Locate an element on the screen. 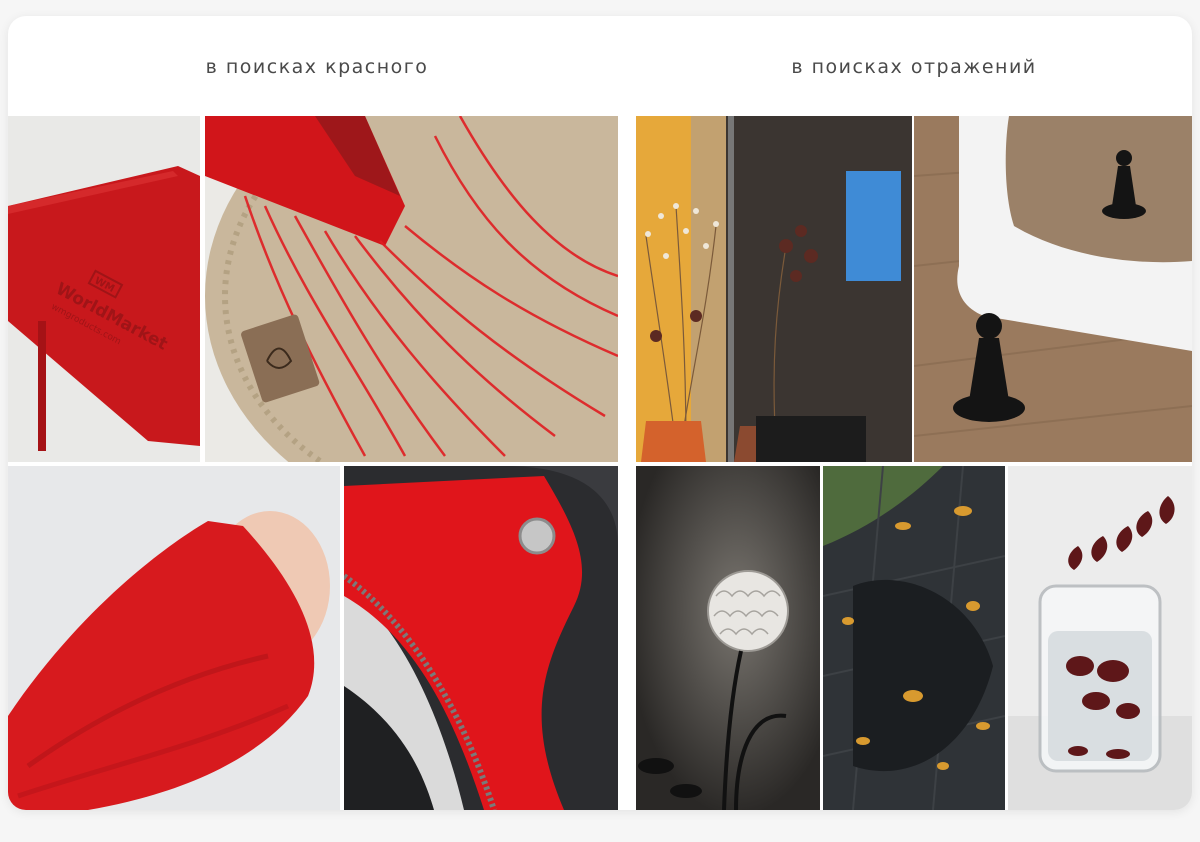 This screenshot has height=842, width=1200. photo-red-bag is located at coordinates (481, 638).